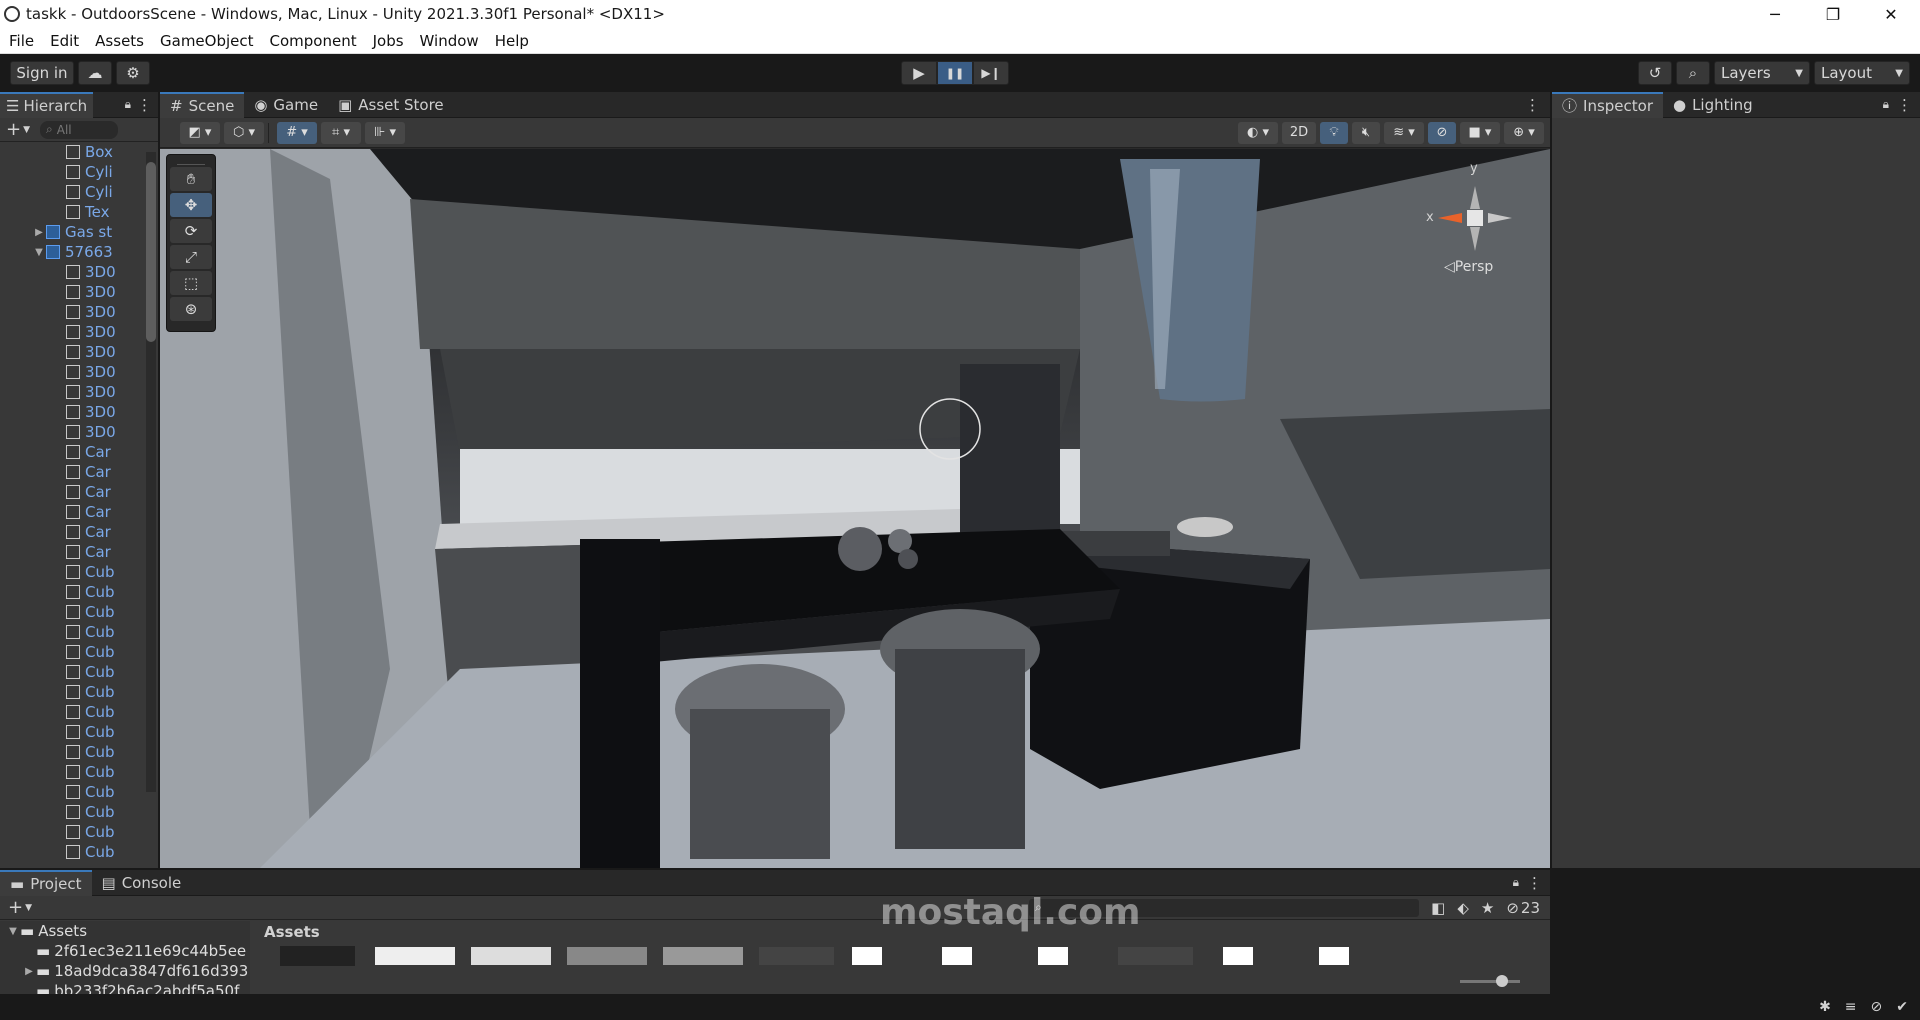 The height and width of the screenshot is (1020, 1920). I want to click on hierarchy-search-input: ⌕ All, so click(79, 129).